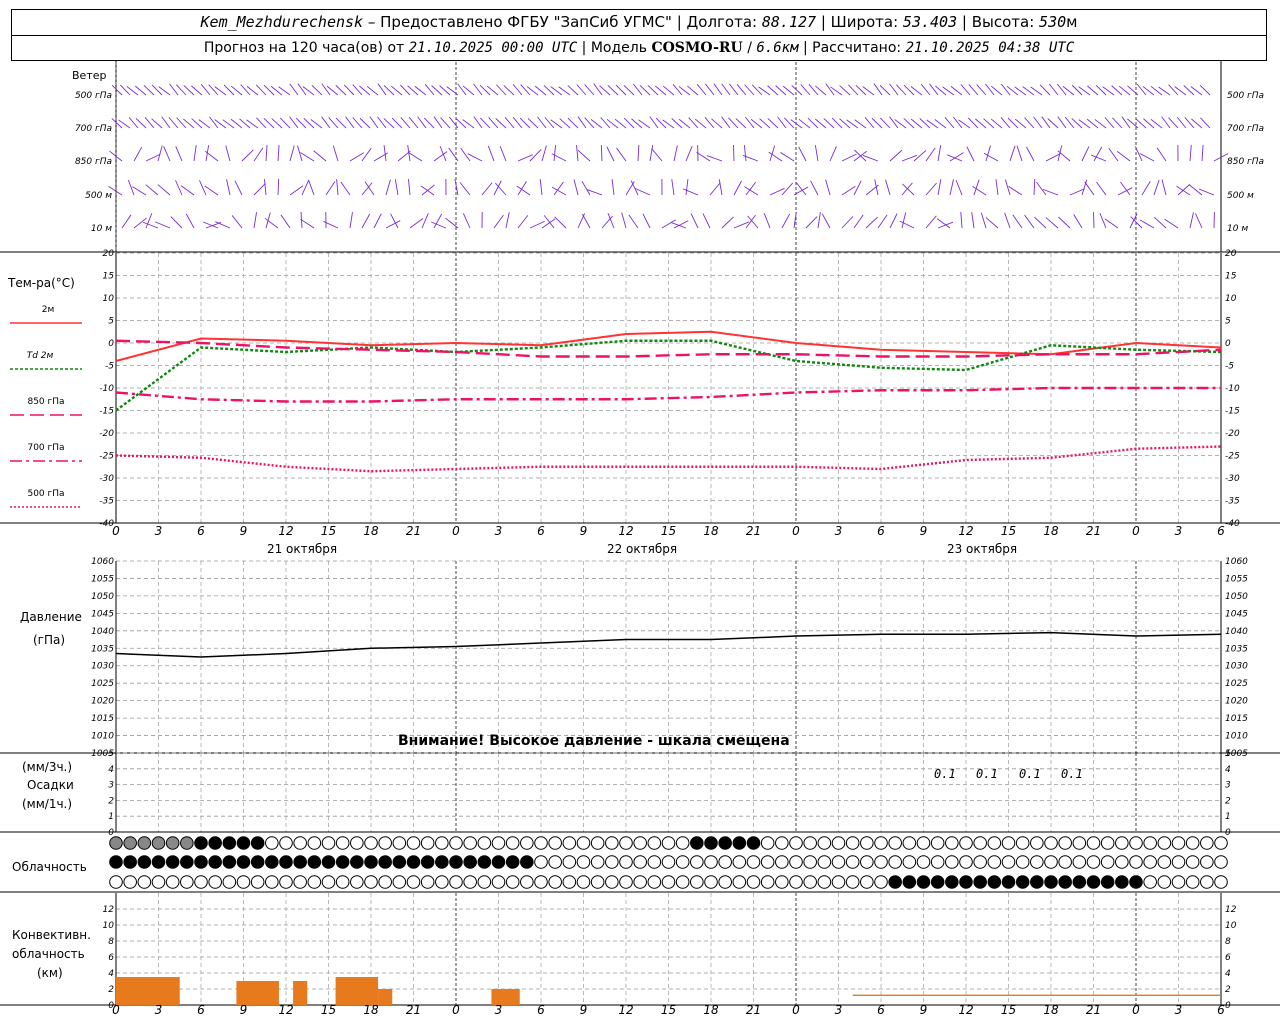 This screenshot has width=1280, height=1024. I want to click on pressure-tick-right: 1040, so click(1236, 632).